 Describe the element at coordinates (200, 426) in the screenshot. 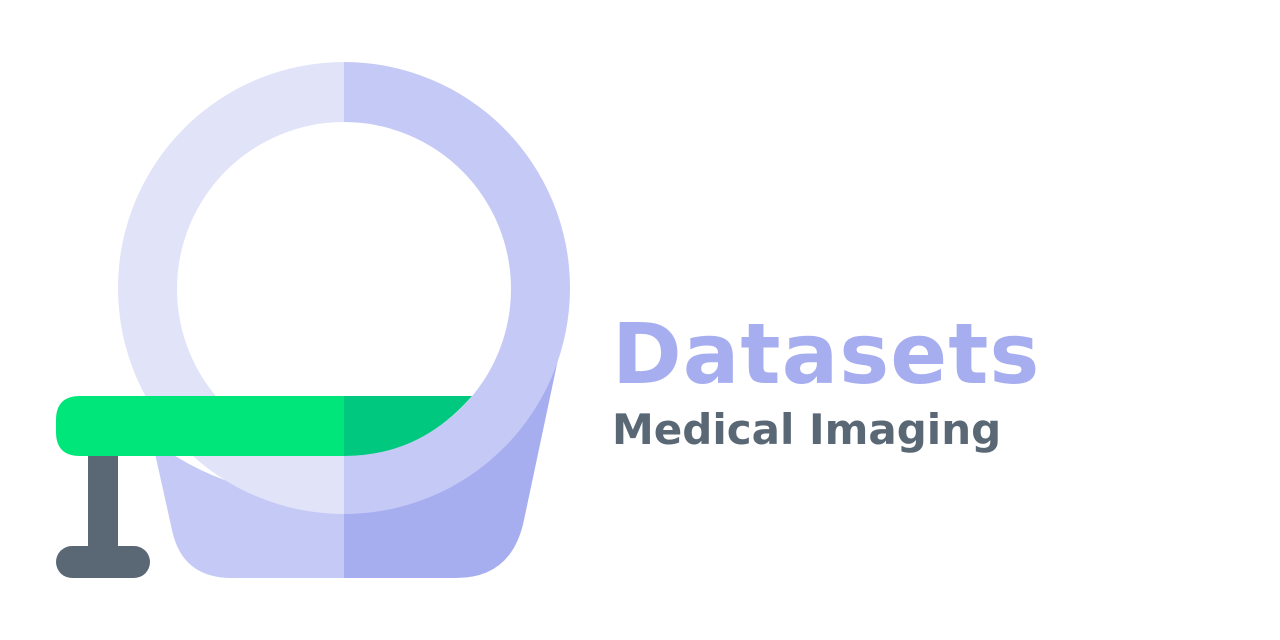

I see `patient-table` at that location.